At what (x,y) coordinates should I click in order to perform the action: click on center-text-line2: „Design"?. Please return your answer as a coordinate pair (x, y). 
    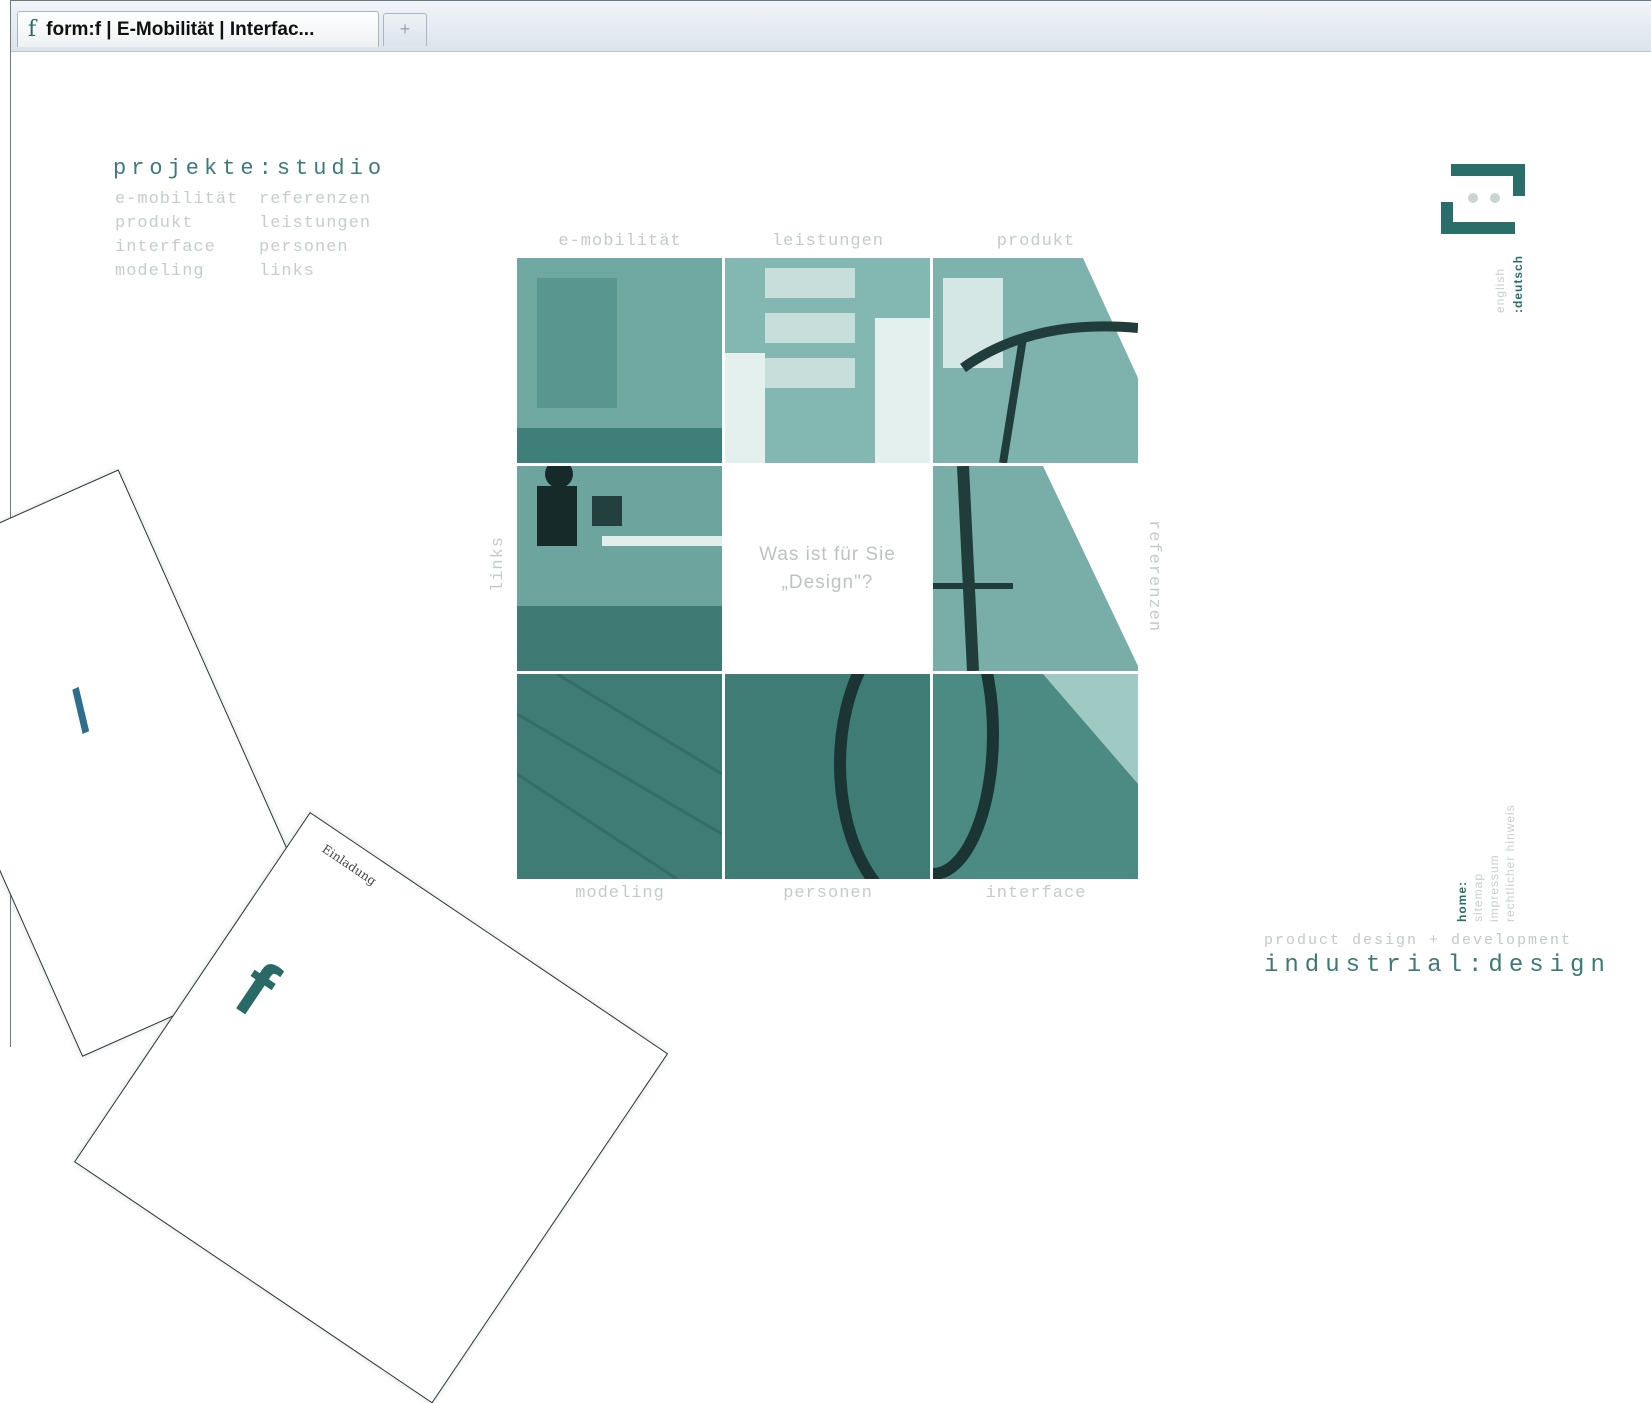
    Looking at the image, I should click on (827, 582).